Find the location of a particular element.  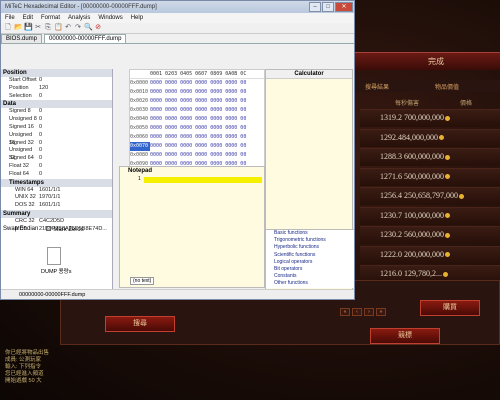

calc-function-item: Hyperbolic functions is located at coordinates (310, 247).